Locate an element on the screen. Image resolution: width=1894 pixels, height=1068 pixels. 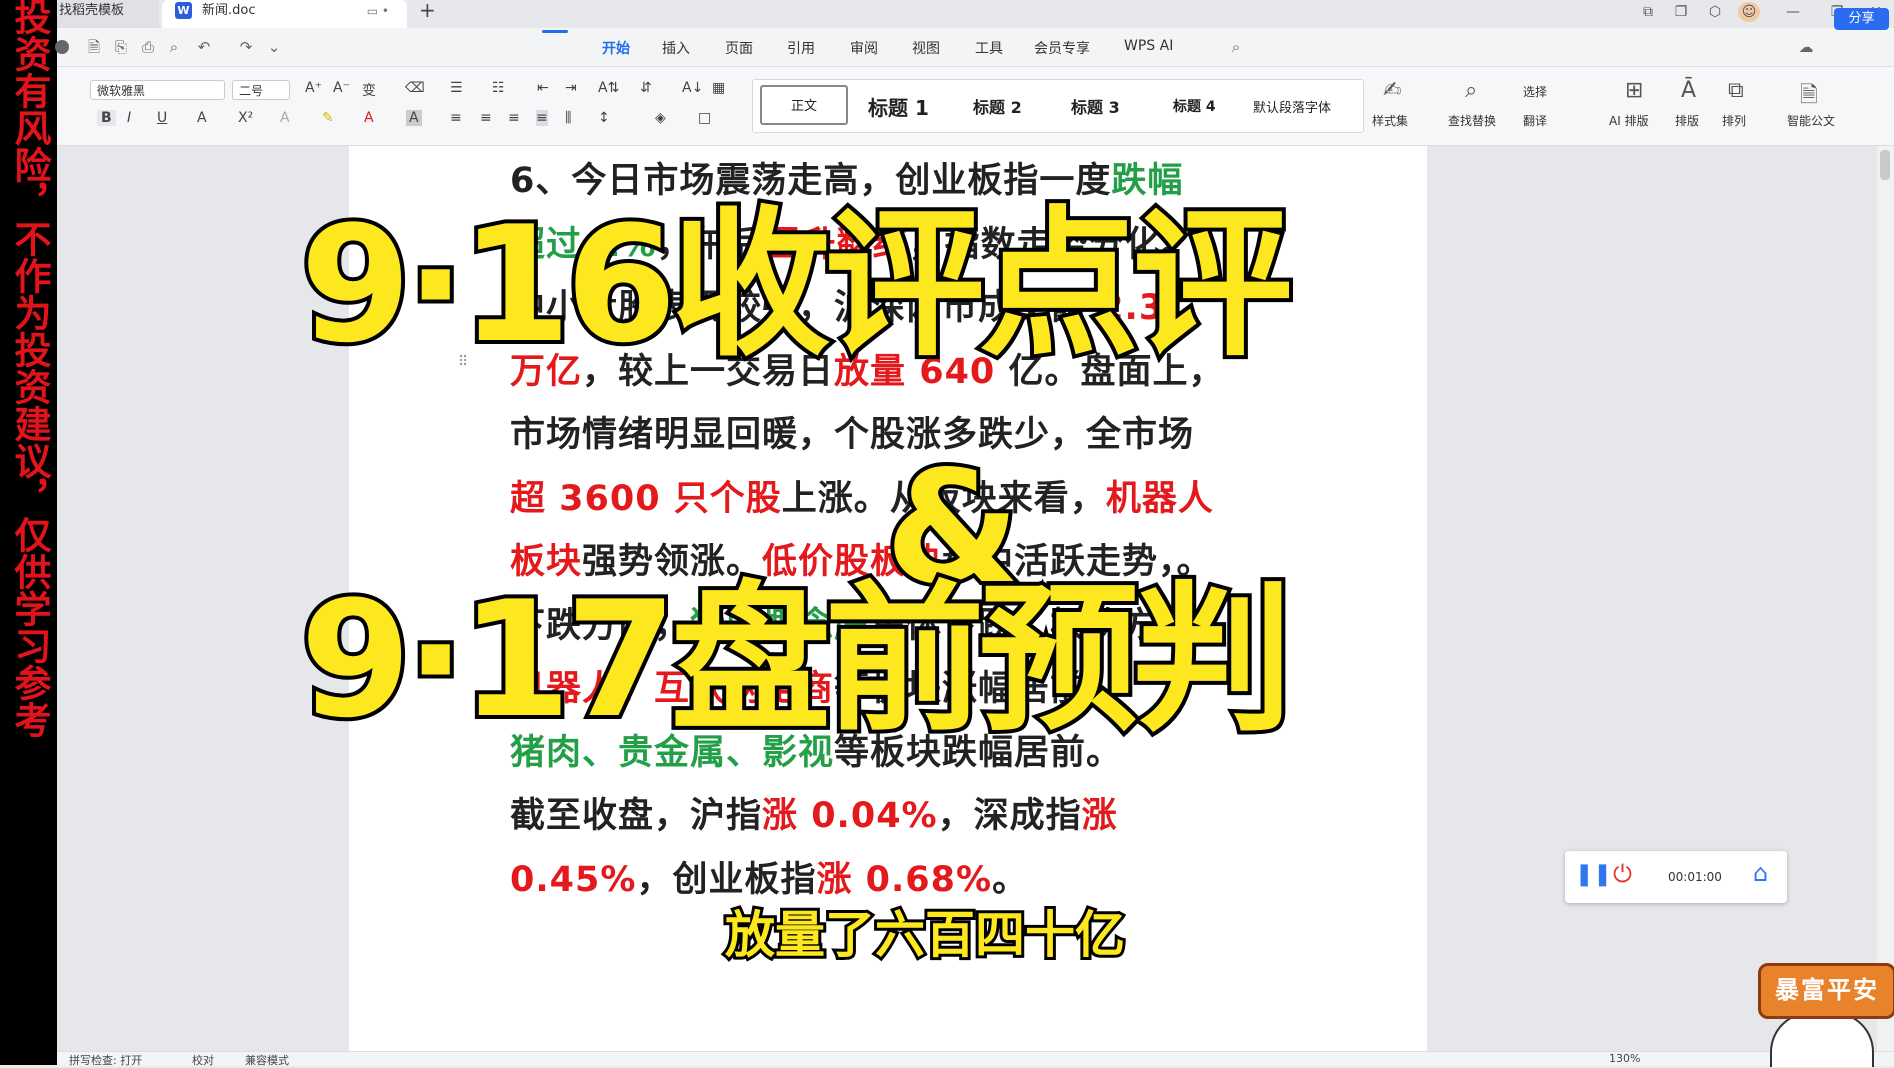
style-set-icon: ✍ is located at coordinates (1392, 90).